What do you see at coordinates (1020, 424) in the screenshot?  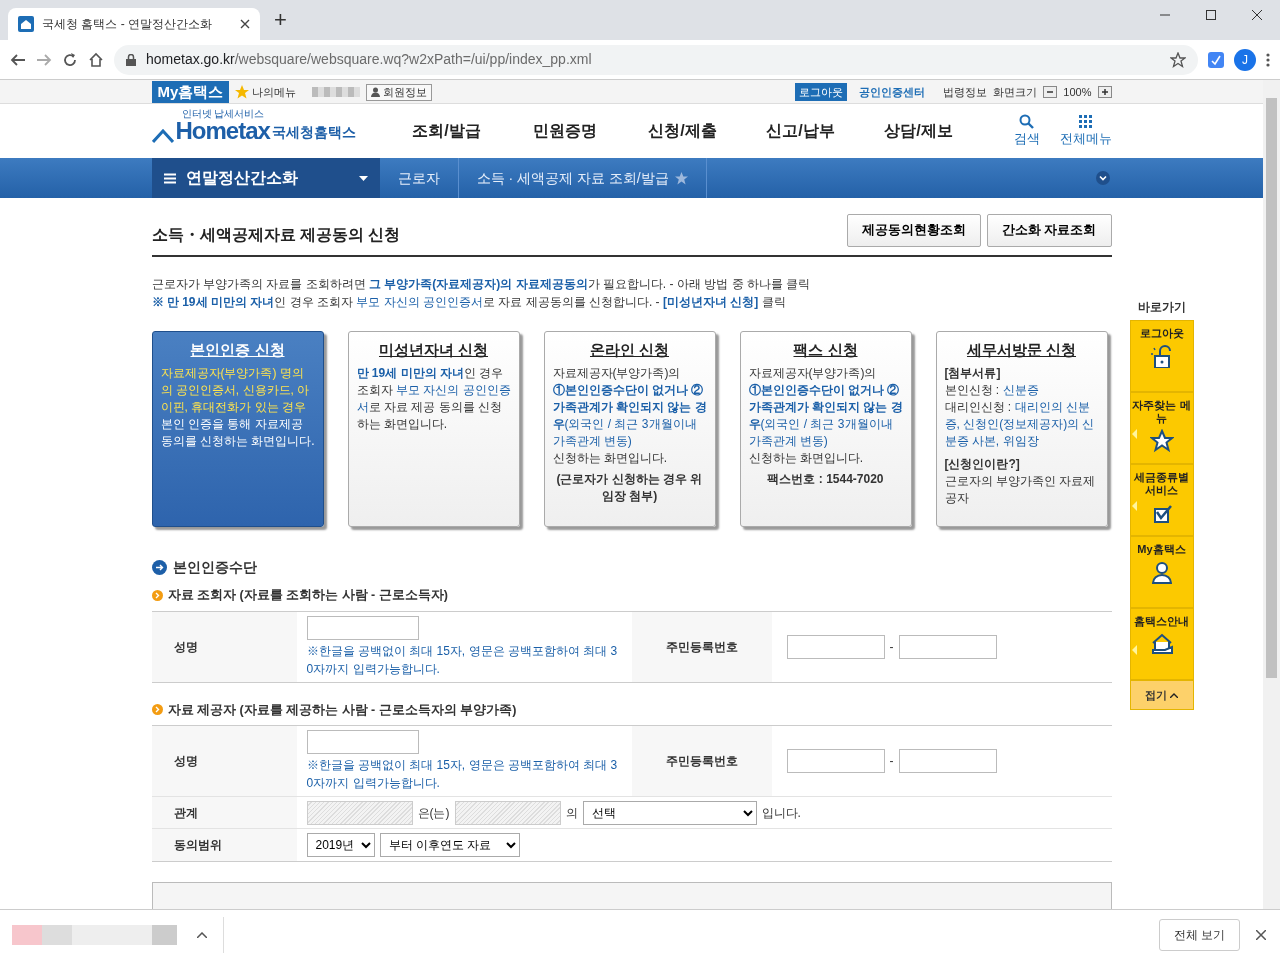 I see `card-text: 대리인신청 : 대리인의 신분증, 신청인(정보제공자)의 신분증 사본, 위임장` at bounding box center [1020, 424].